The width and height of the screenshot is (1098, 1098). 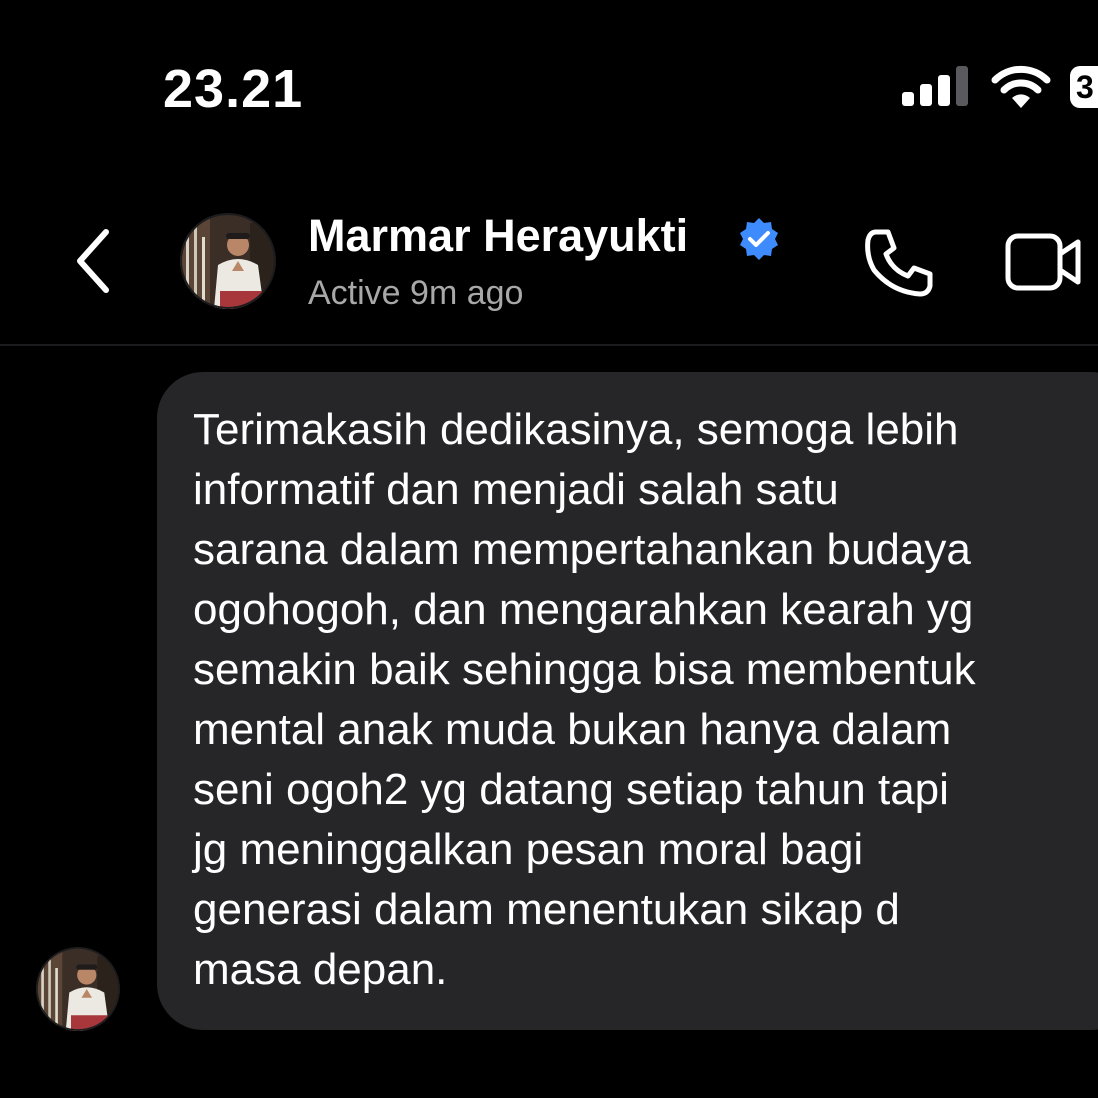 I want to click on back-icon, so click(x=93, y=261).